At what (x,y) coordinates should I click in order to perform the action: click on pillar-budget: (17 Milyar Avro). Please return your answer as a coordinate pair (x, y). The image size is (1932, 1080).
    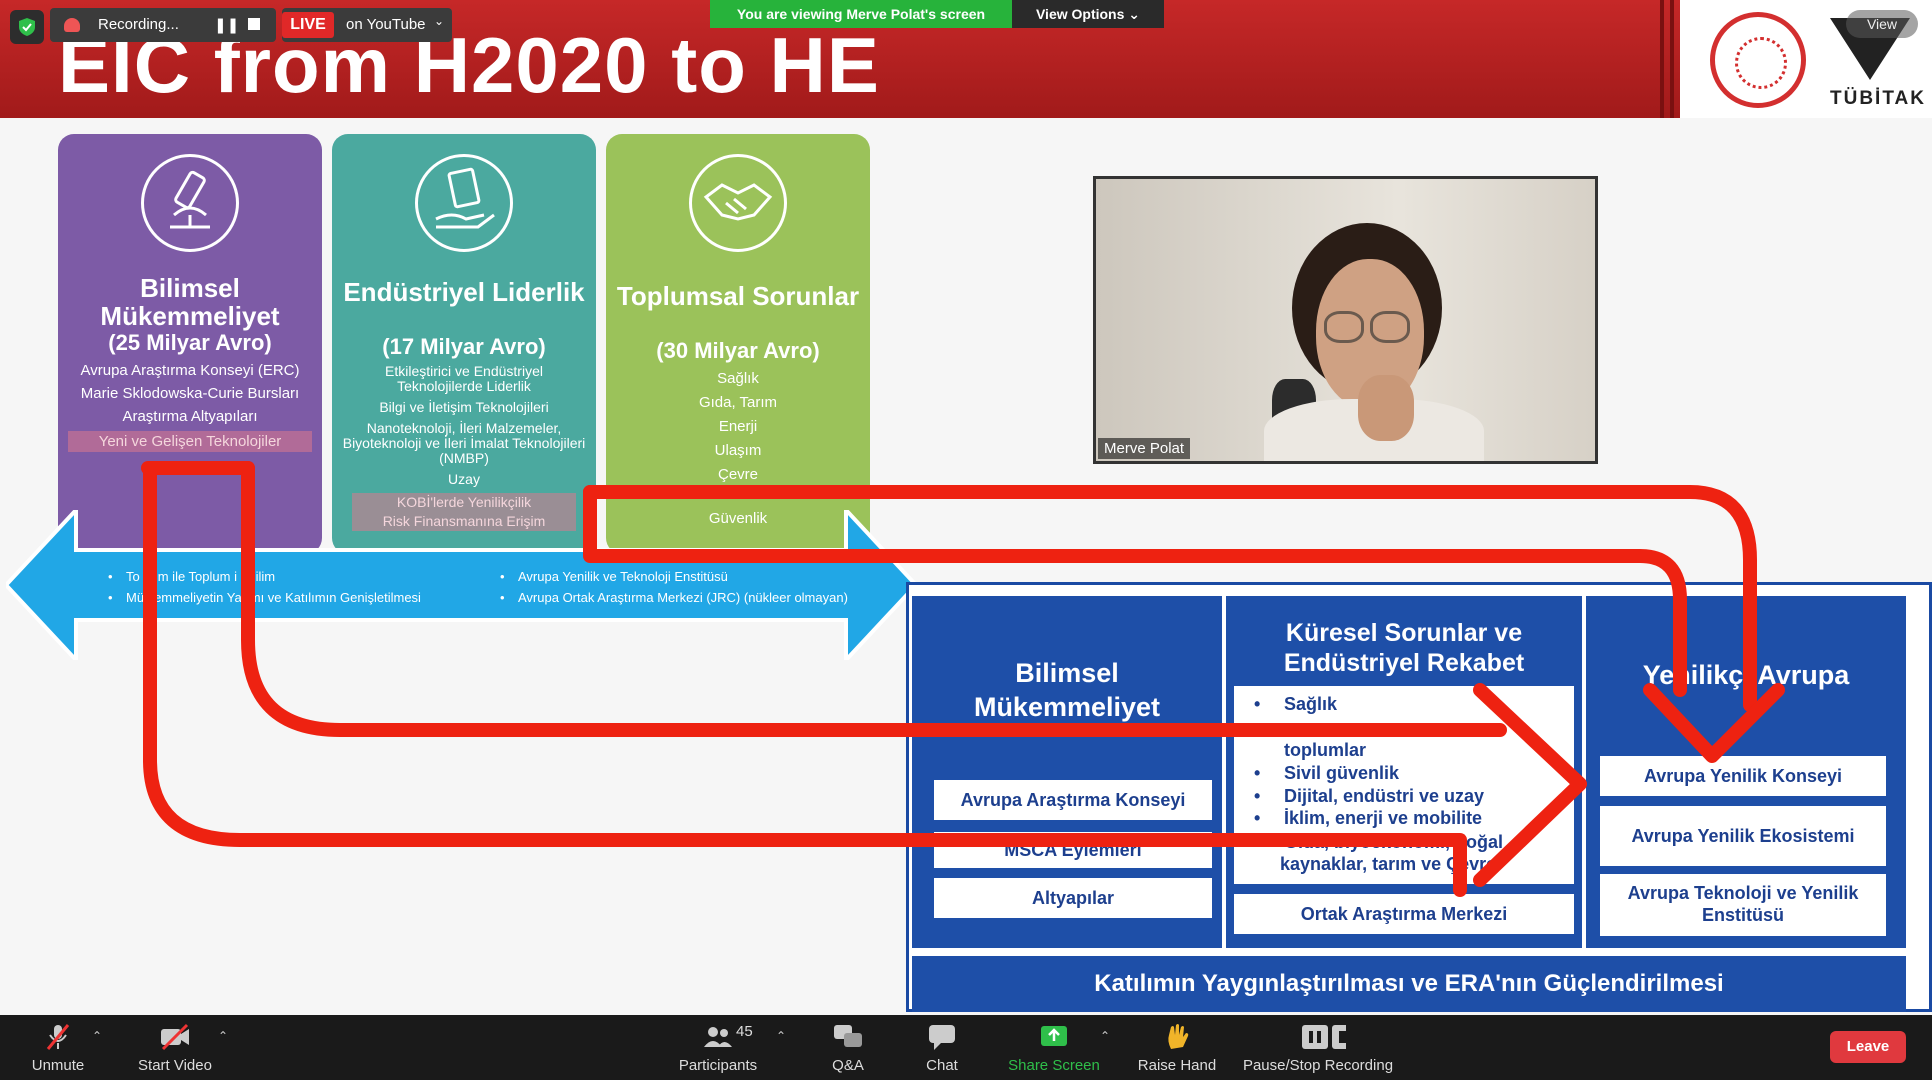
    Looking at the image, I should click on (464, 346).